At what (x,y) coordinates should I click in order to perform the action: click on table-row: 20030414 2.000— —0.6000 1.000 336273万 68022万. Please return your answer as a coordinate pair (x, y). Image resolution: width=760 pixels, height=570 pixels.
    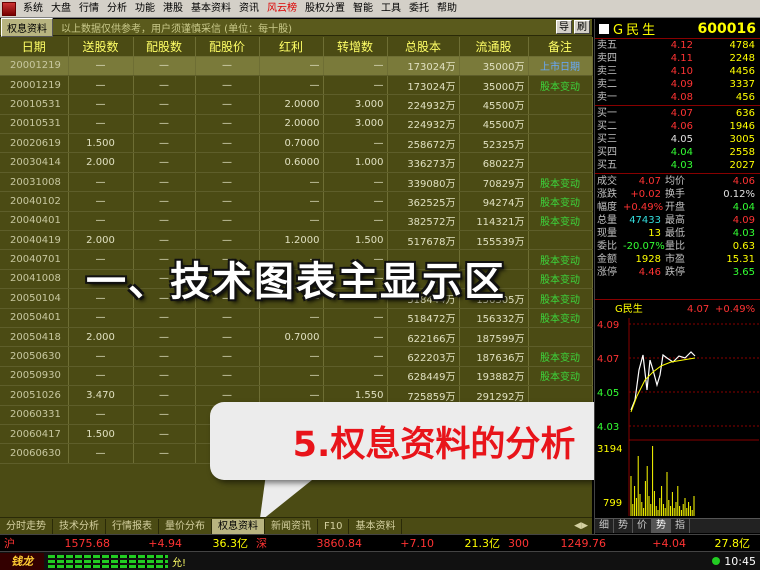
    Looking at the image, I should click on (296, 162).